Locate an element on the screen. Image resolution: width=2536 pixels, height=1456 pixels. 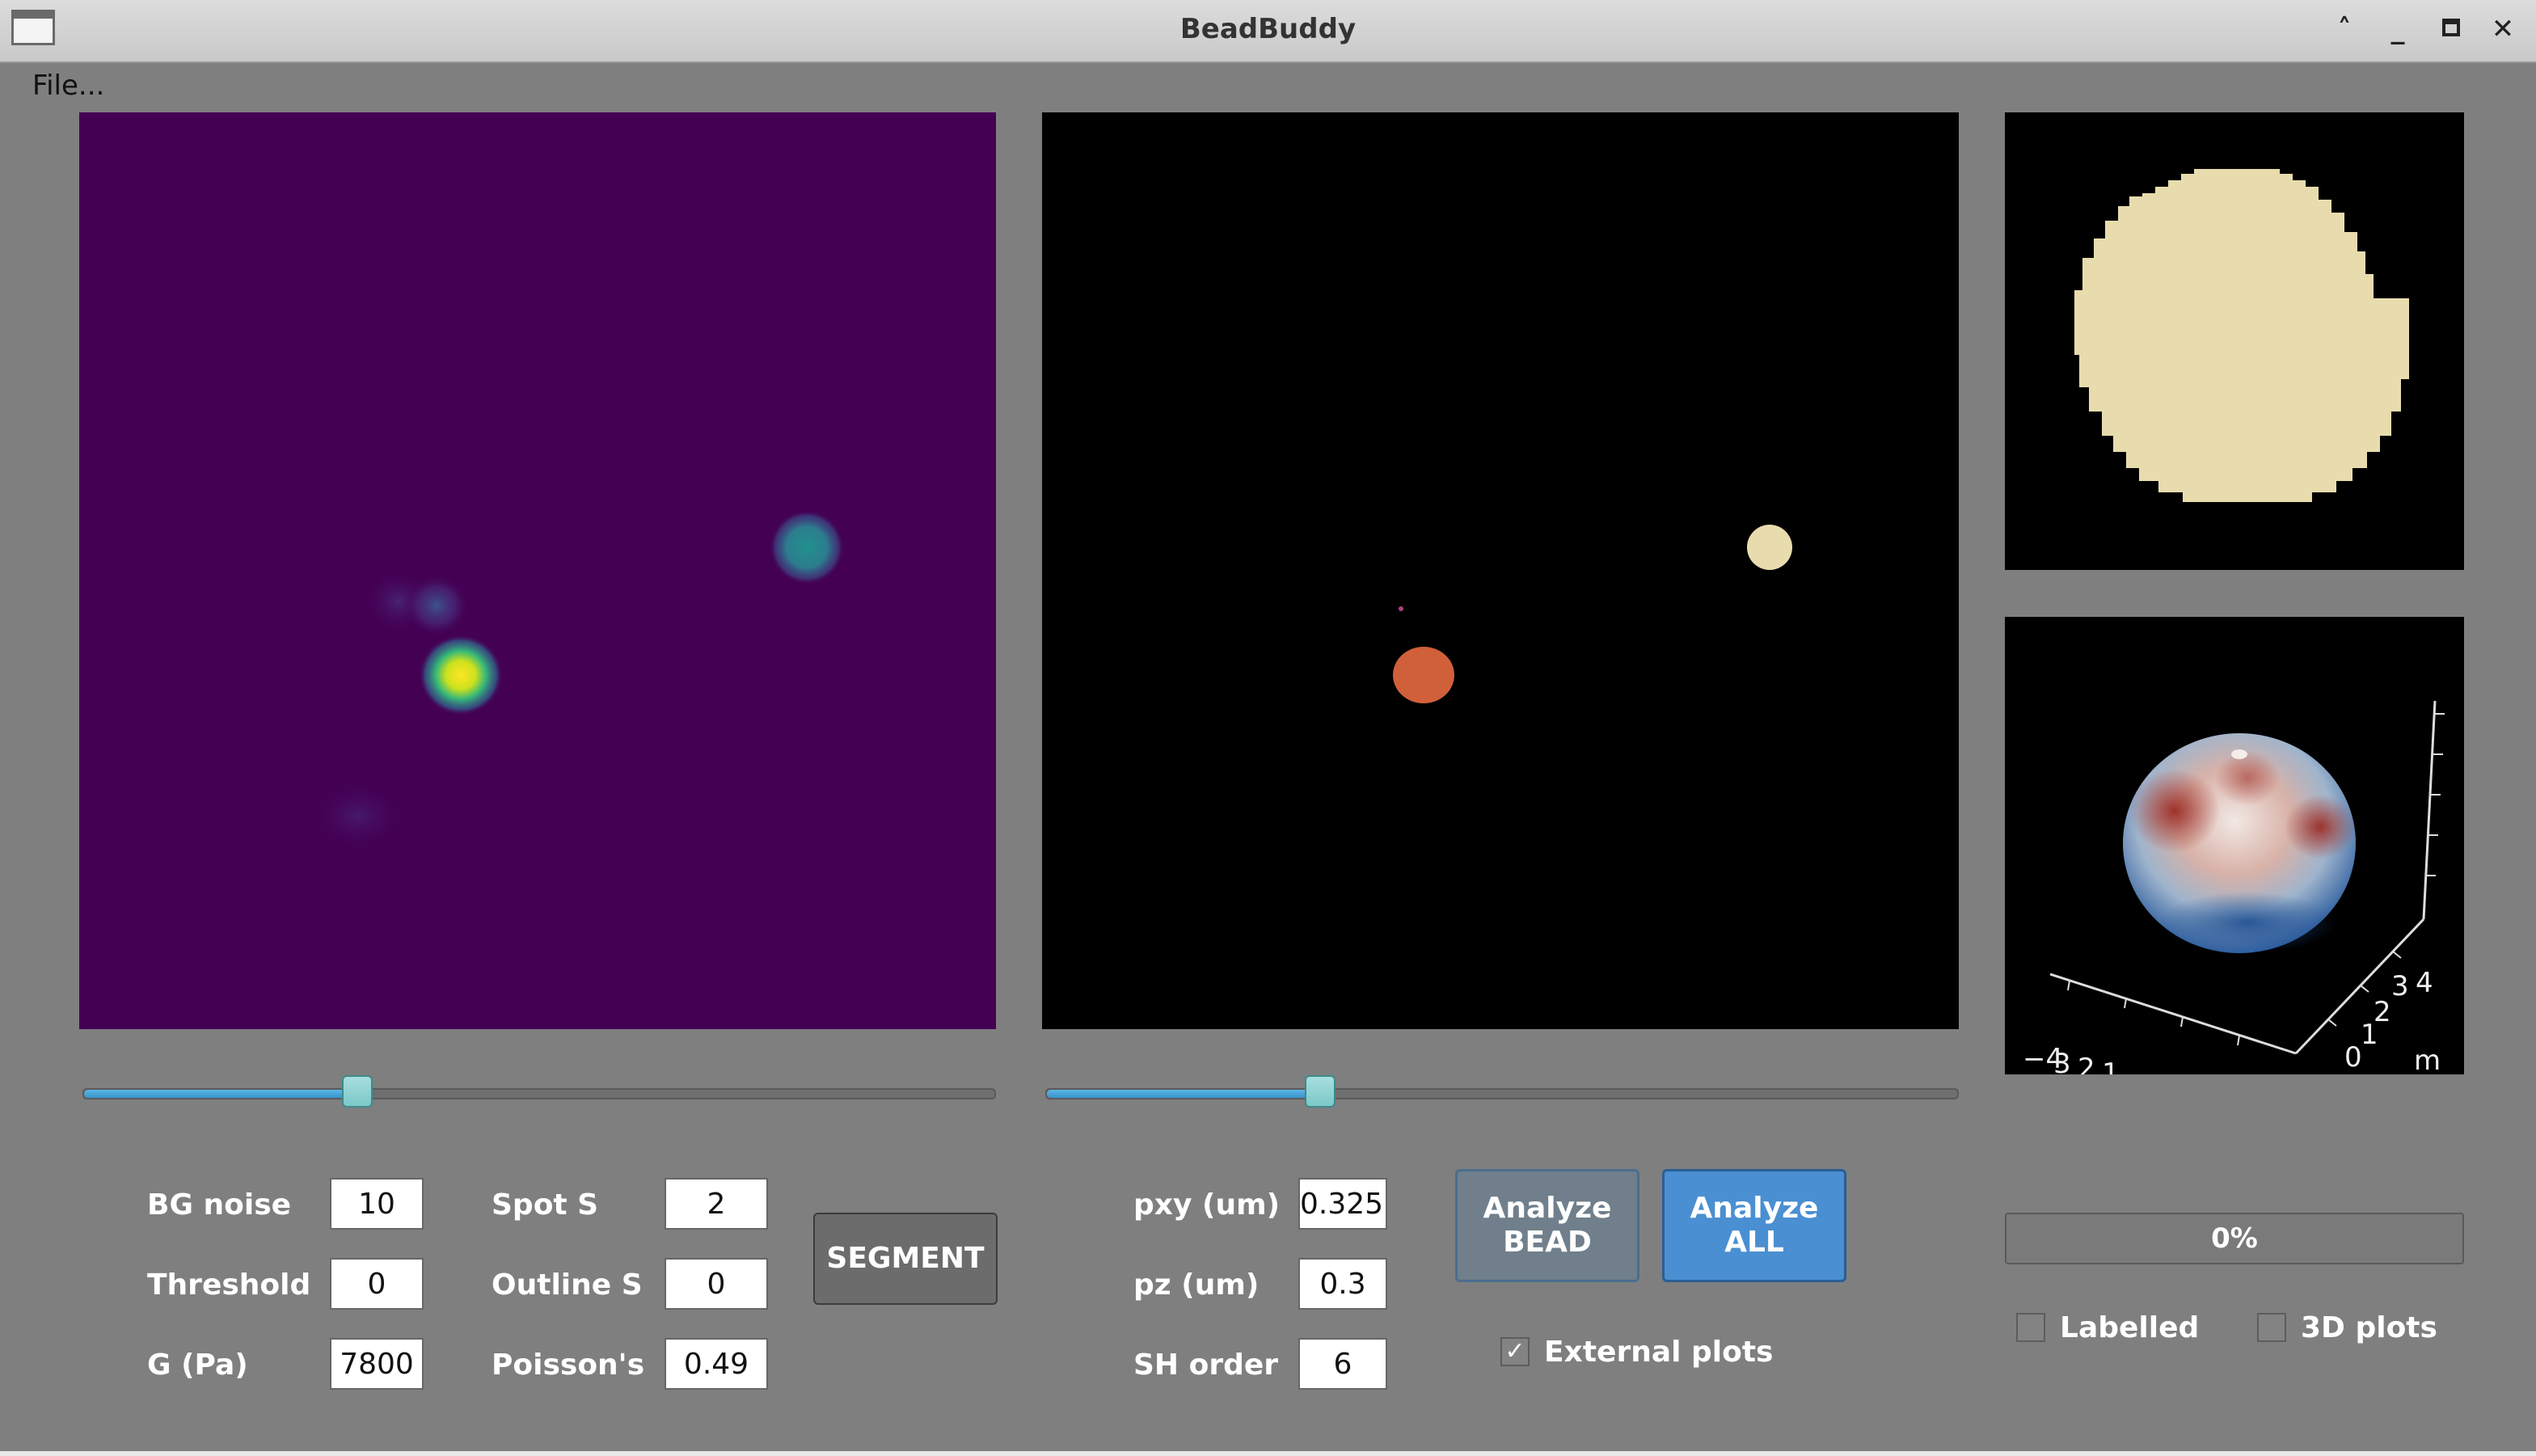
external-plots-label: External plots is located at coordinates (1659, 1352).